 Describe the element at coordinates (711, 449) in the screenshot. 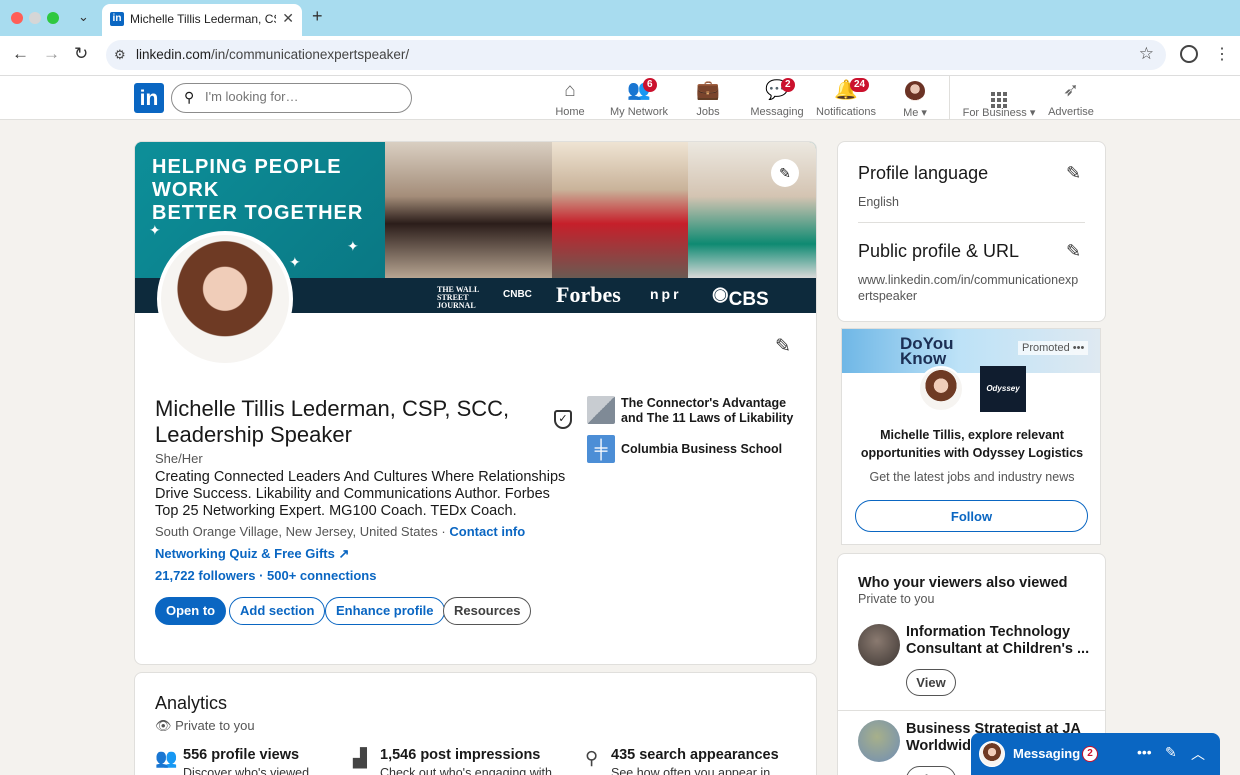

I see `education-item-columbia: Columbia Business School` at that location.